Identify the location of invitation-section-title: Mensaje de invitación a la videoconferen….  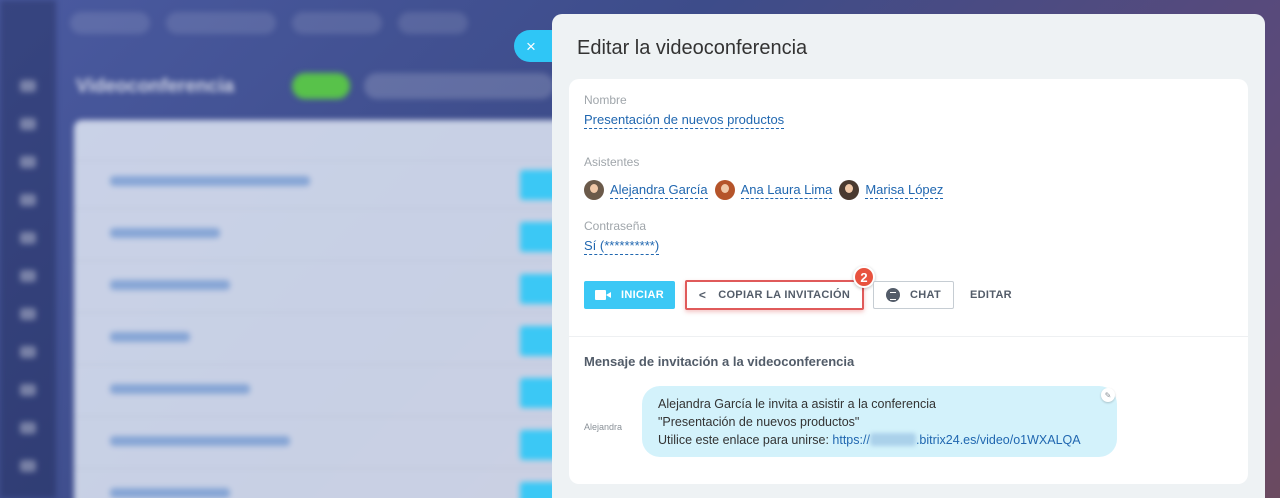
(719, 361).